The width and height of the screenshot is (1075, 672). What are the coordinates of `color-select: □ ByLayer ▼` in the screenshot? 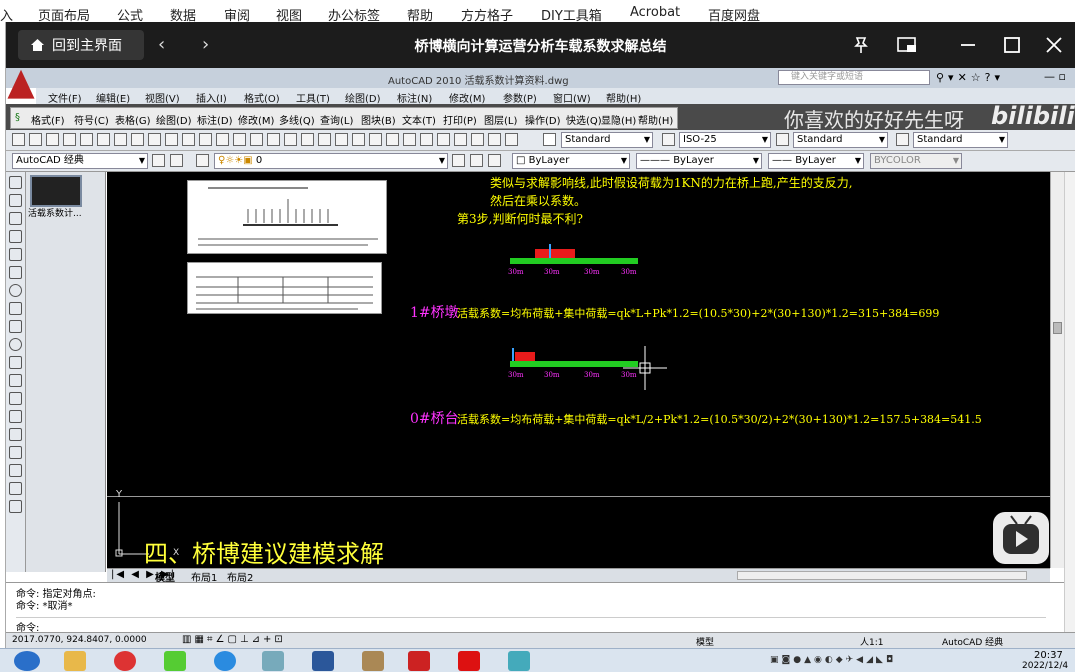 It's located at (571, 161).